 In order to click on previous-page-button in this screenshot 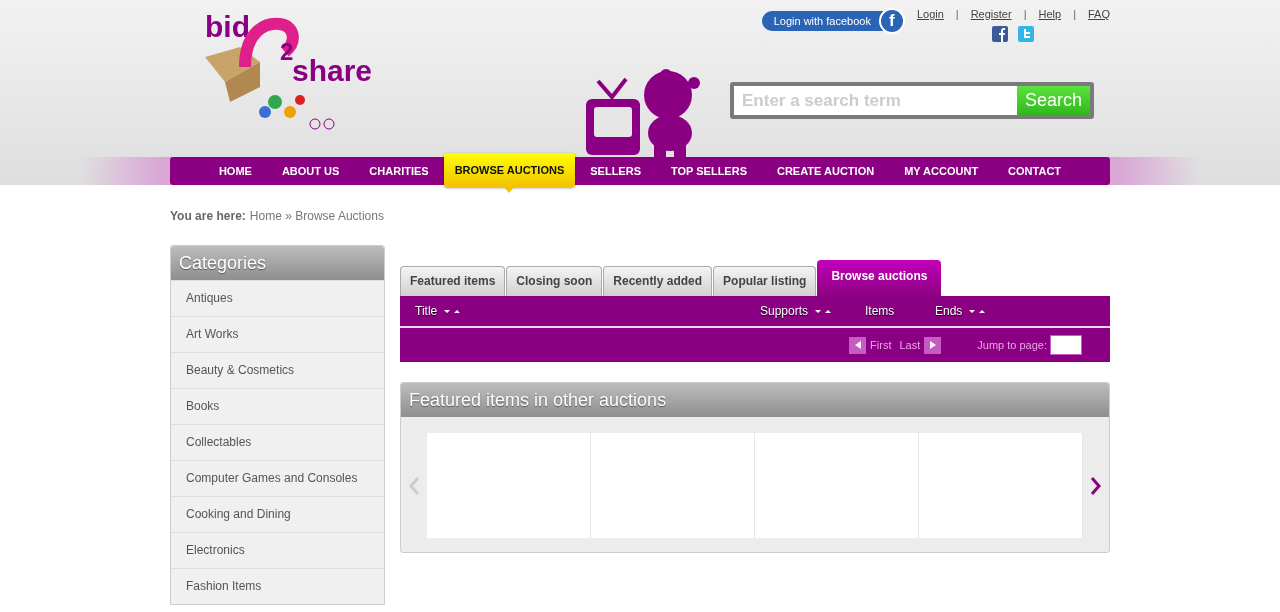, I will do `click(858, 345)`.